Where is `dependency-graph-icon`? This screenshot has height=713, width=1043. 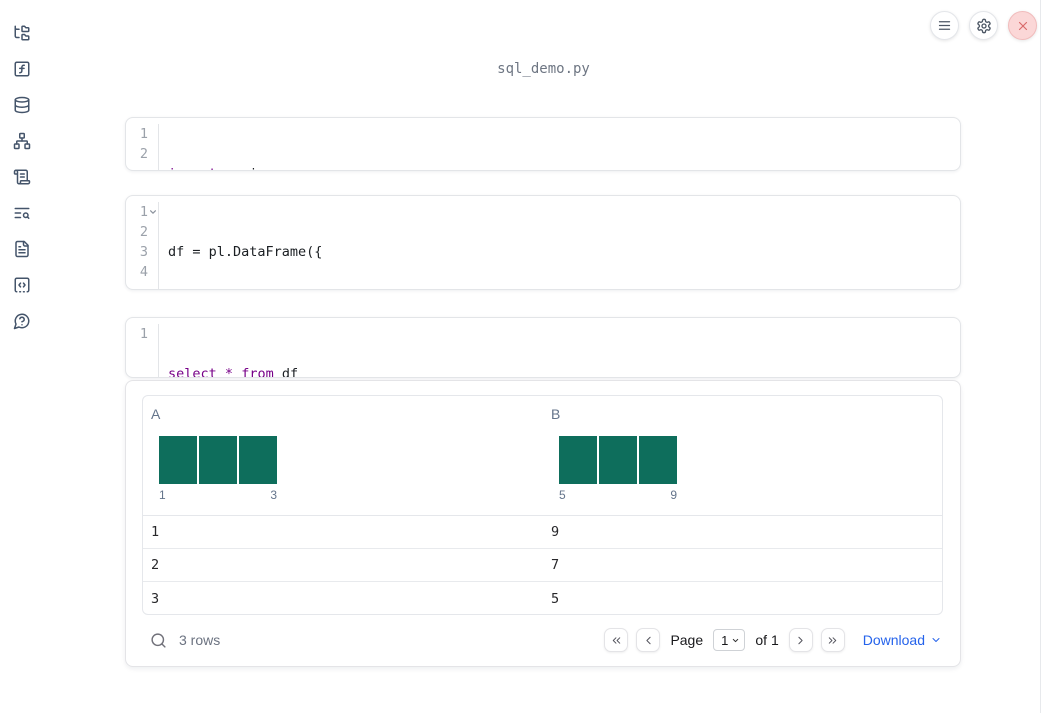
dependency-graph-icon is located at coordinates (22, 141).